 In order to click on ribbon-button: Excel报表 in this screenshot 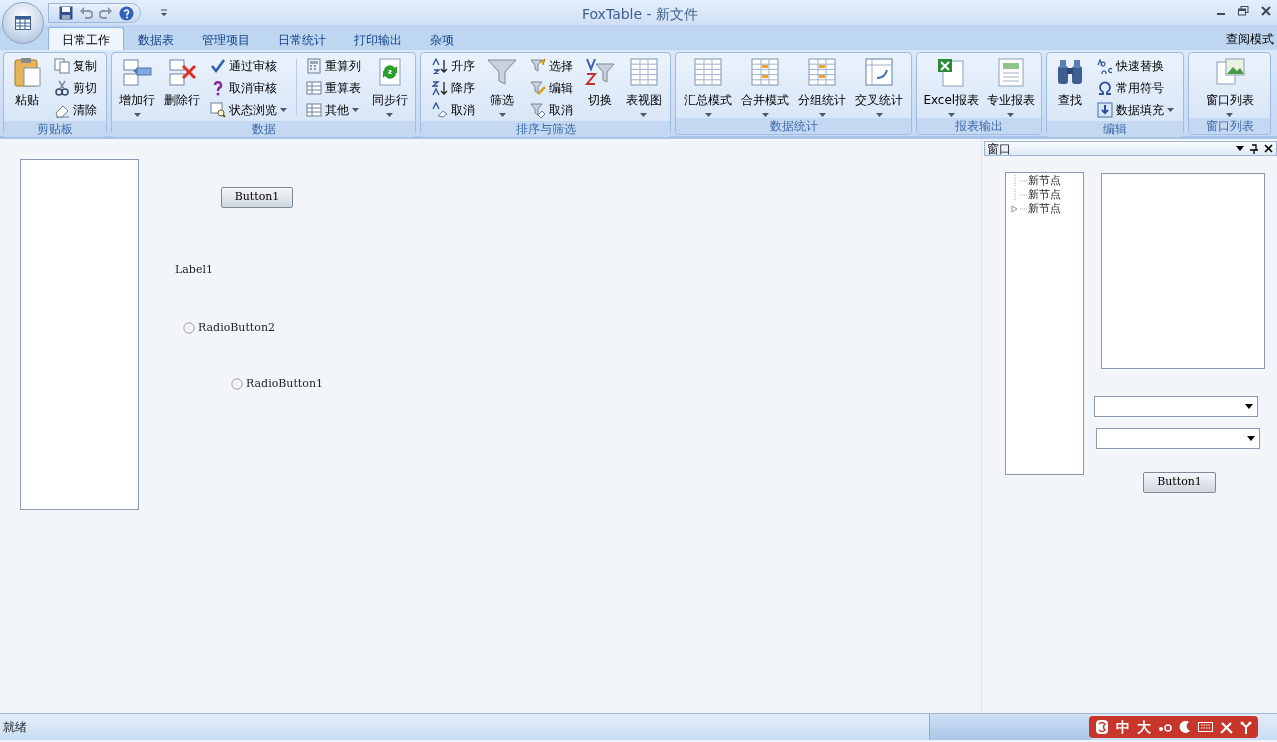, I will do `click(951, 86)`.